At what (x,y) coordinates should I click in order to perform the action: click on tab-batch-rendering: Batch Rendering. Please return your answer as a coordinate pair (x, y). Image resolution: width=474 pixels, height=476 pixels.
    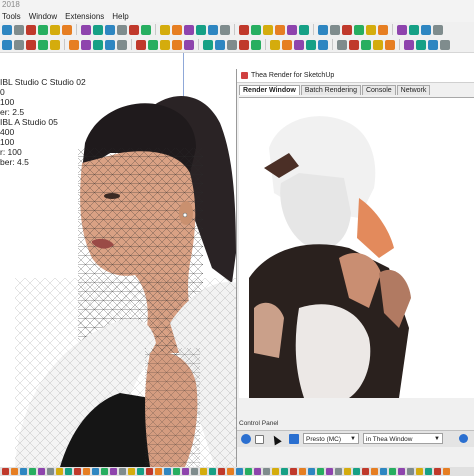
    Looking at the image, I should click on (330, 90).